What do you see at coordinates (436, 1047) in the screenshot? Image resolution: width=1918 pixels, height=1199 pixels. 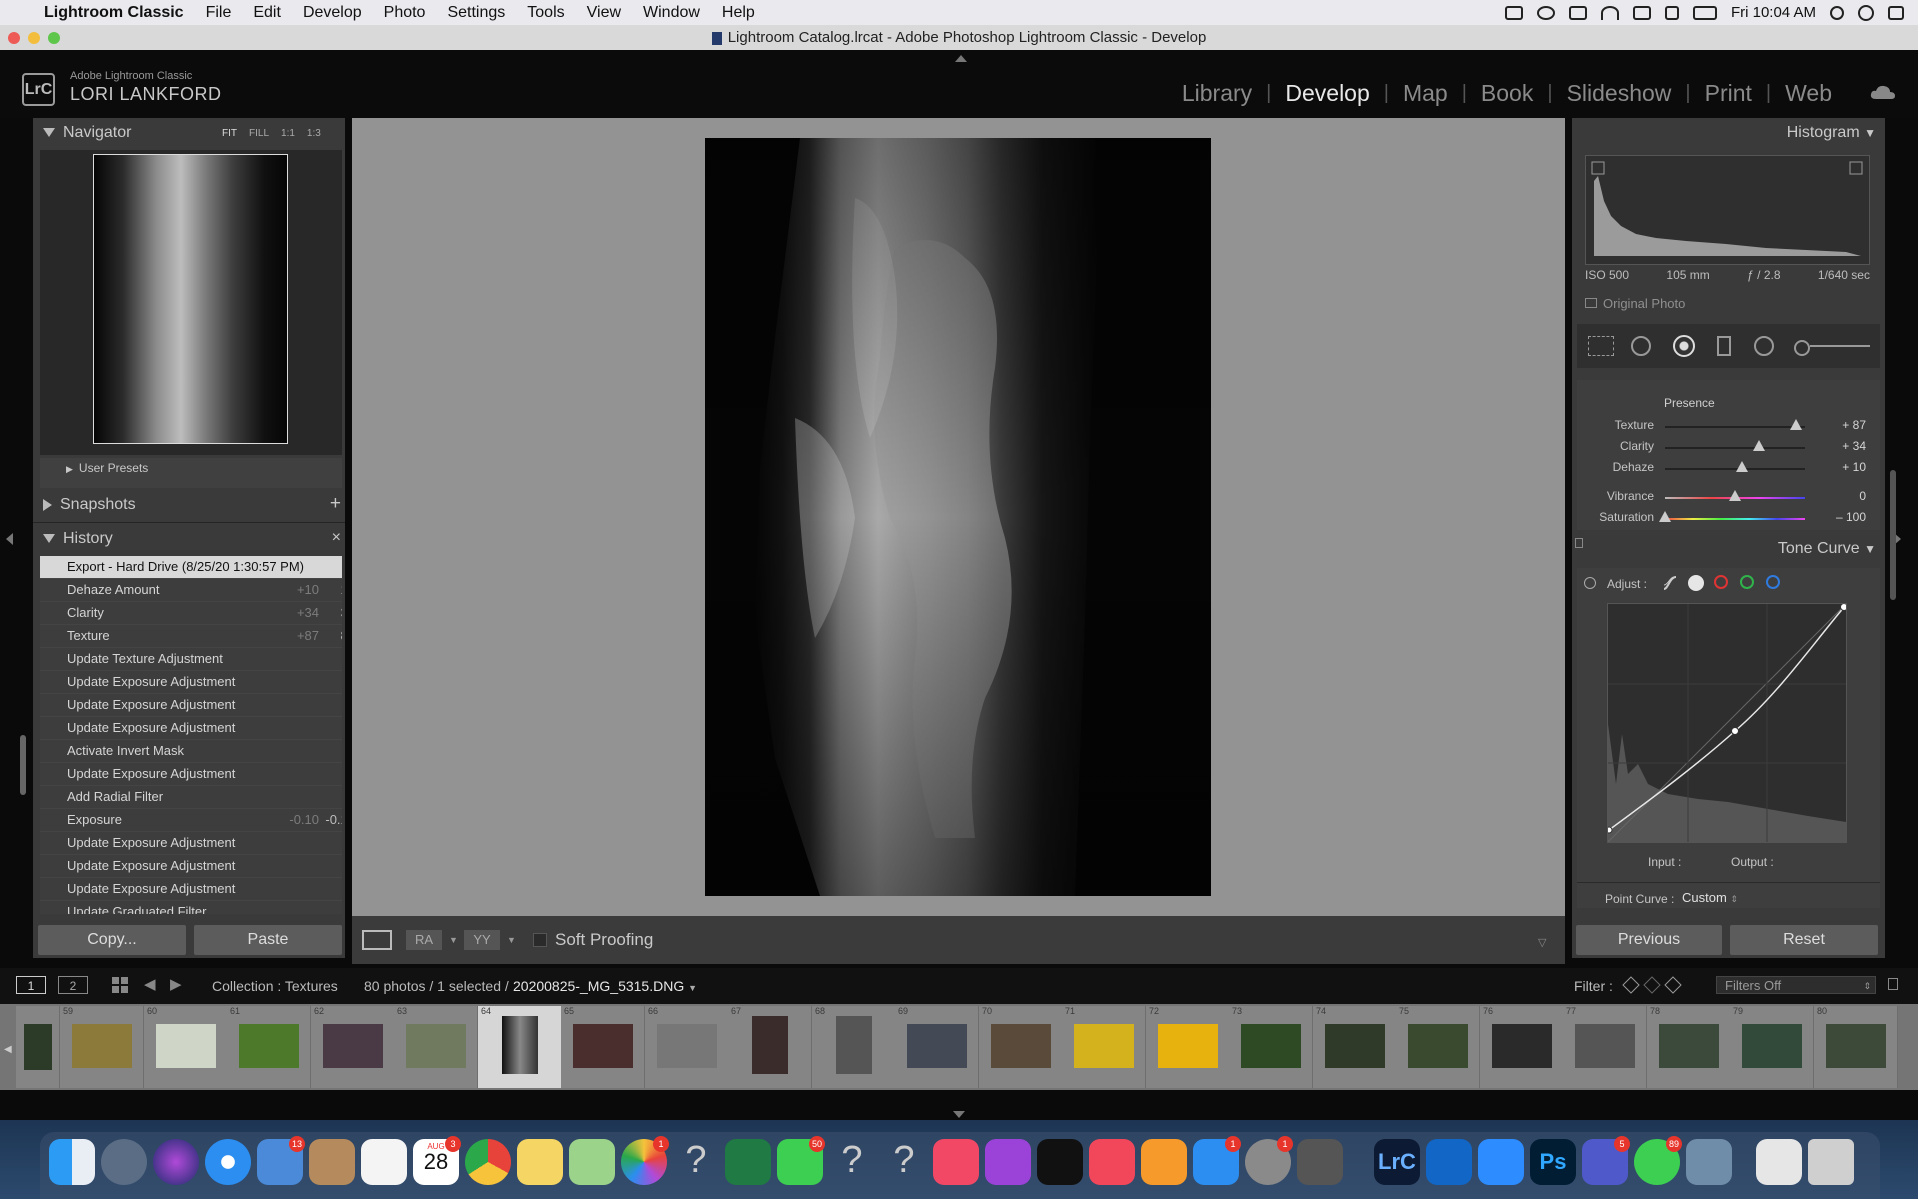 I see `filmstrip-thumbnail: 63` at bounding box center [436, 1047].